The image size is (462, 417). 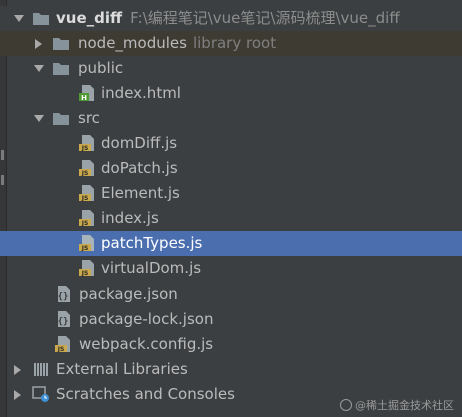 I want to click on watermark-text: @稀土掘金技术社区, so click(x=404, y=405).